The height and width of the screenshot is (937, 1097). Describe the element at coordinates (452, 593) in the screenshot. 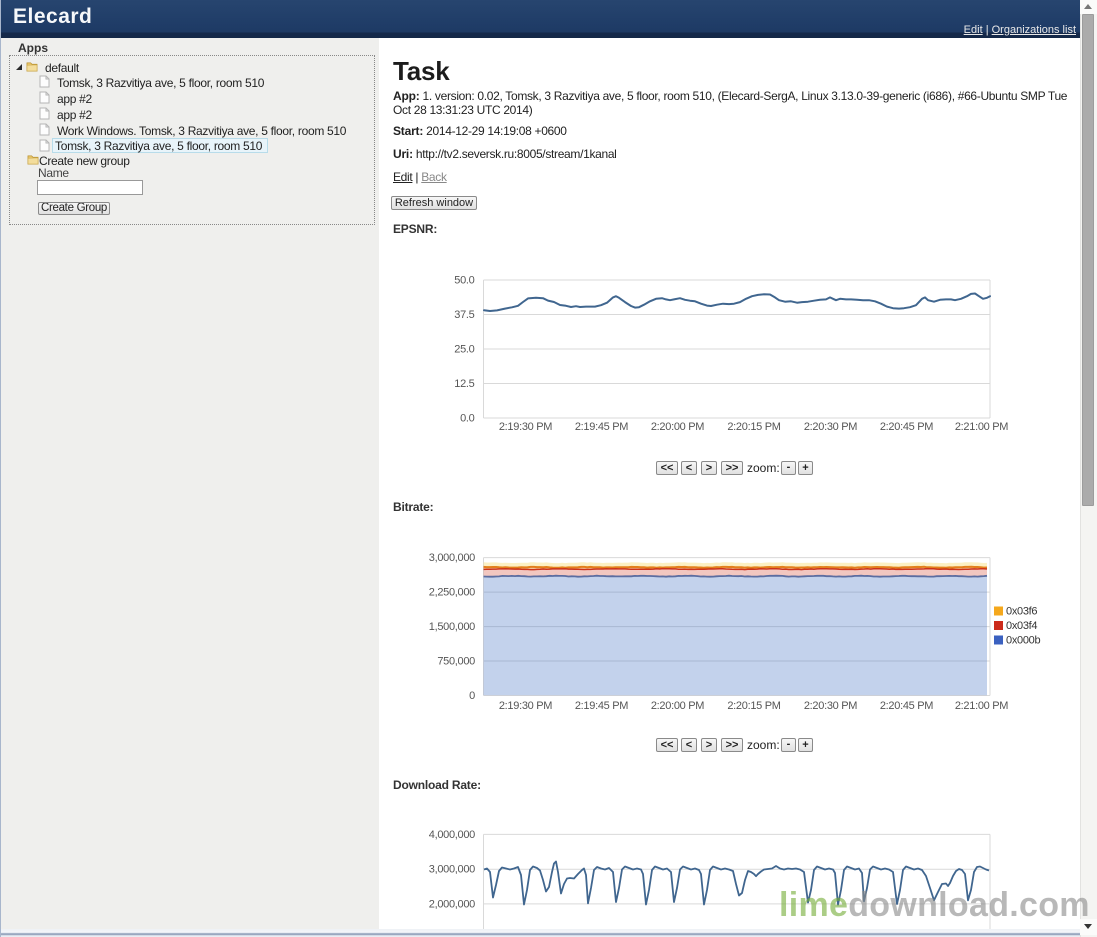

I see `svg-text: 2,250,000` at that location.